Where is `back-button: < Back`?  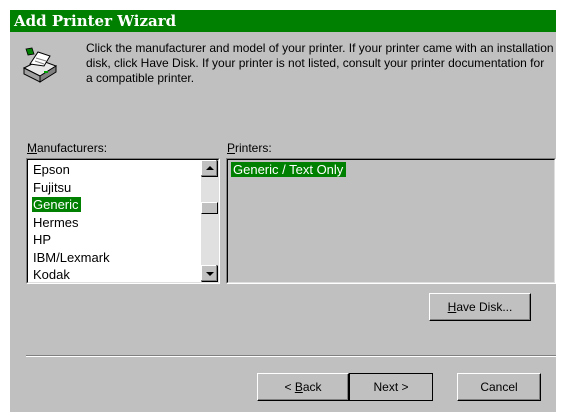 back-button: < Back is located at coordinates (303, 387).